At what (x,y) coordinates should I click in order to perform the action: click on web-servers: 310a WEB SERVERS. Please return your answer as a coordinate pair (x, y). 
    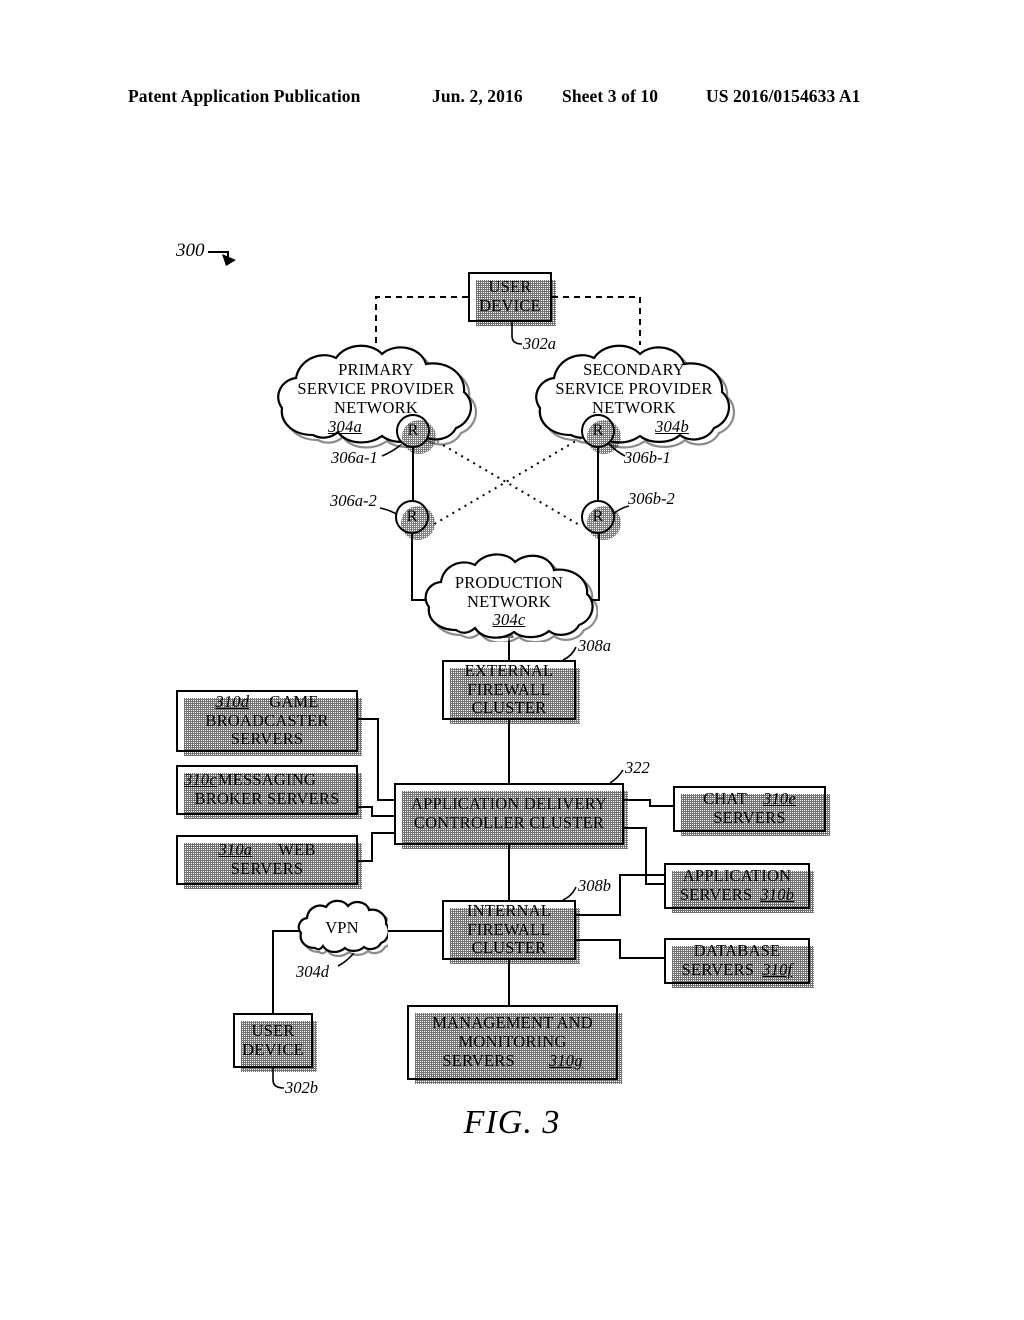
    Looking at the image, I should click on (269, 862).